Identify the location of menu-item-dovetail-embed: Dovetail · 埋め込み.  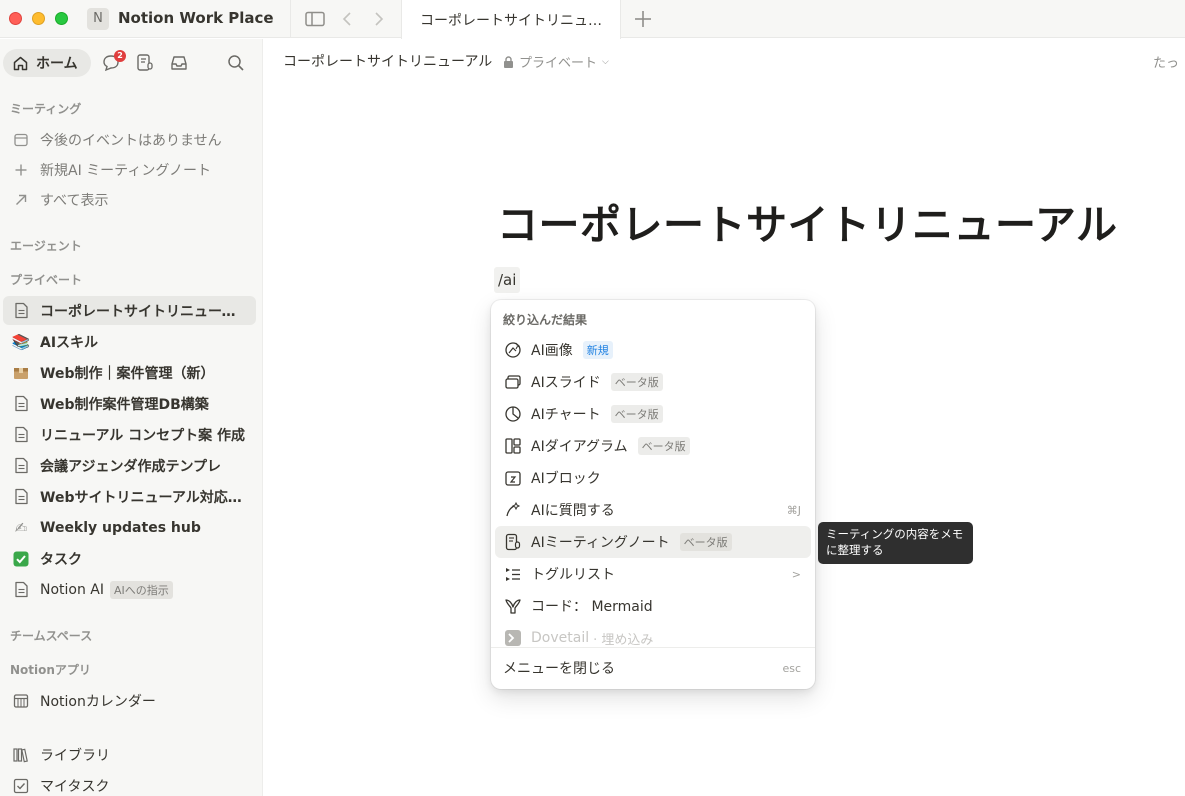
(653, 638).